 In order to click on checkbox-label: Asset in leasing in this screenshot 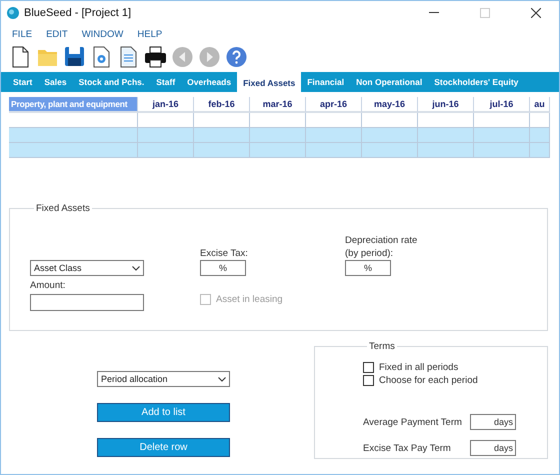, I will do `click(249, 299)`.